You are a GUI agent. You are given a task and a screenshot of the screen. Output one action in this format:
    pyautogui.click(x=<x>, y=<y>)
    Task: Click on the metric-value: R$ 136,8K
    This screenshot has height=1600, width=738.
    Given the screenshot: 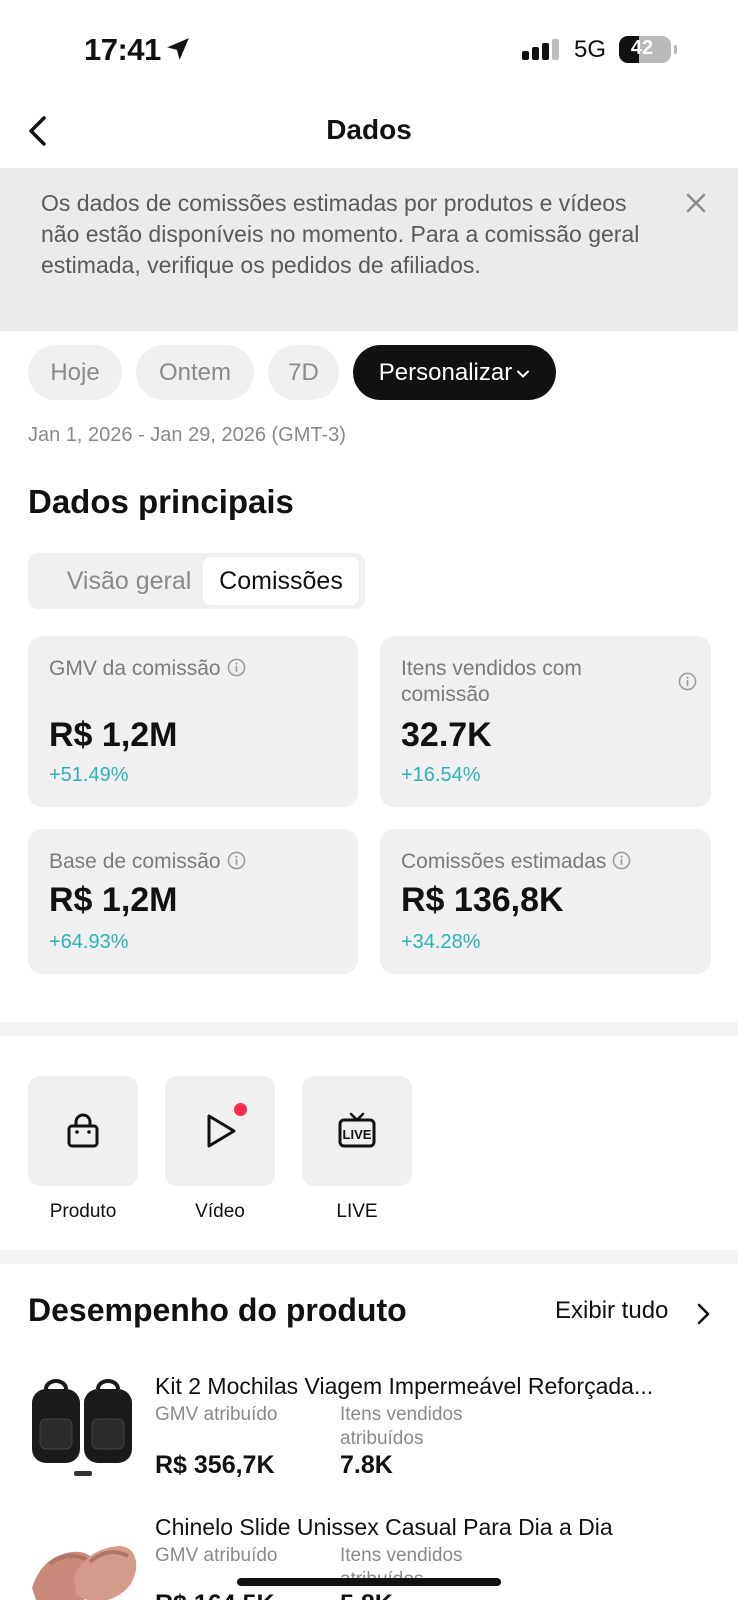 What is the action you would take?
    pyautogui.click(x=482, y=900)
    